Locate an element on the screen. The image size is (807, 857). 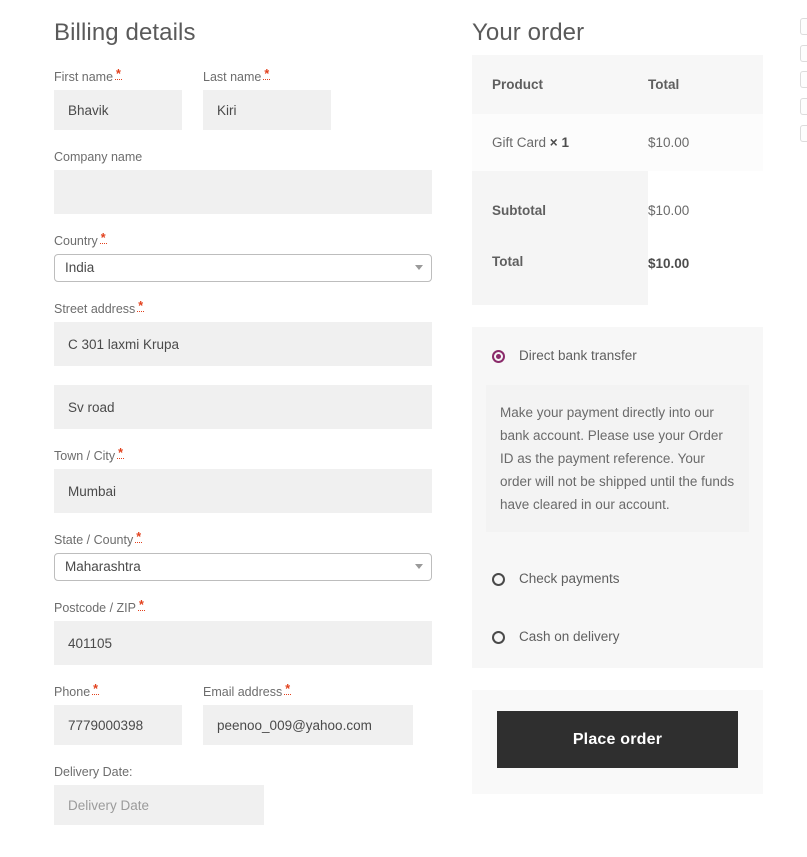
last-name-field-group: Last name * is located at coordinates (267, 98).